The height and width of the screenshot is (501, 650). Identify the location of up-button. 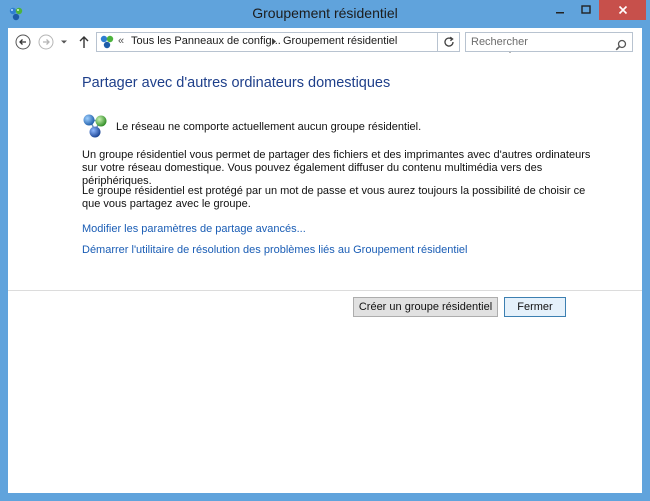
(84, 42).